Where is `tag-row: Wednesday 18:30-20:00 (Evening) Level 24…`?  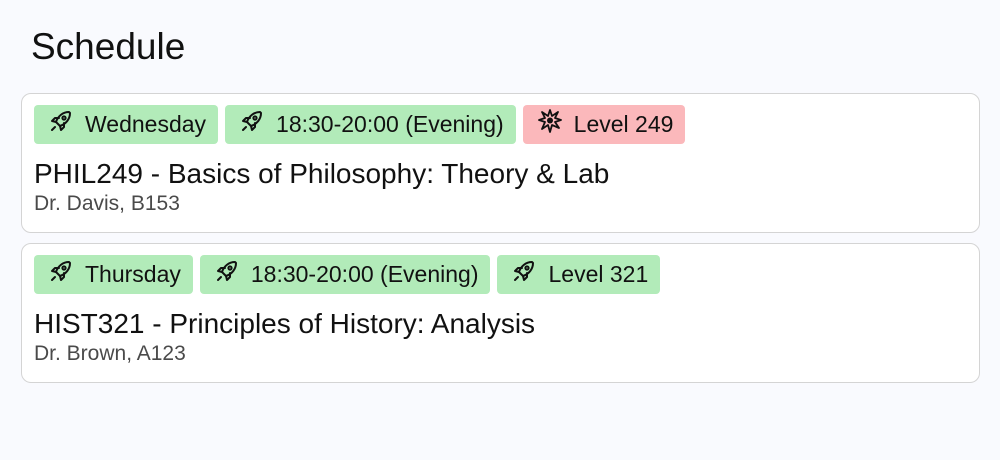 tag-row: Wednesday 18:30-20:00 (Evening) Level 24… is located at coordinates (500, 124).